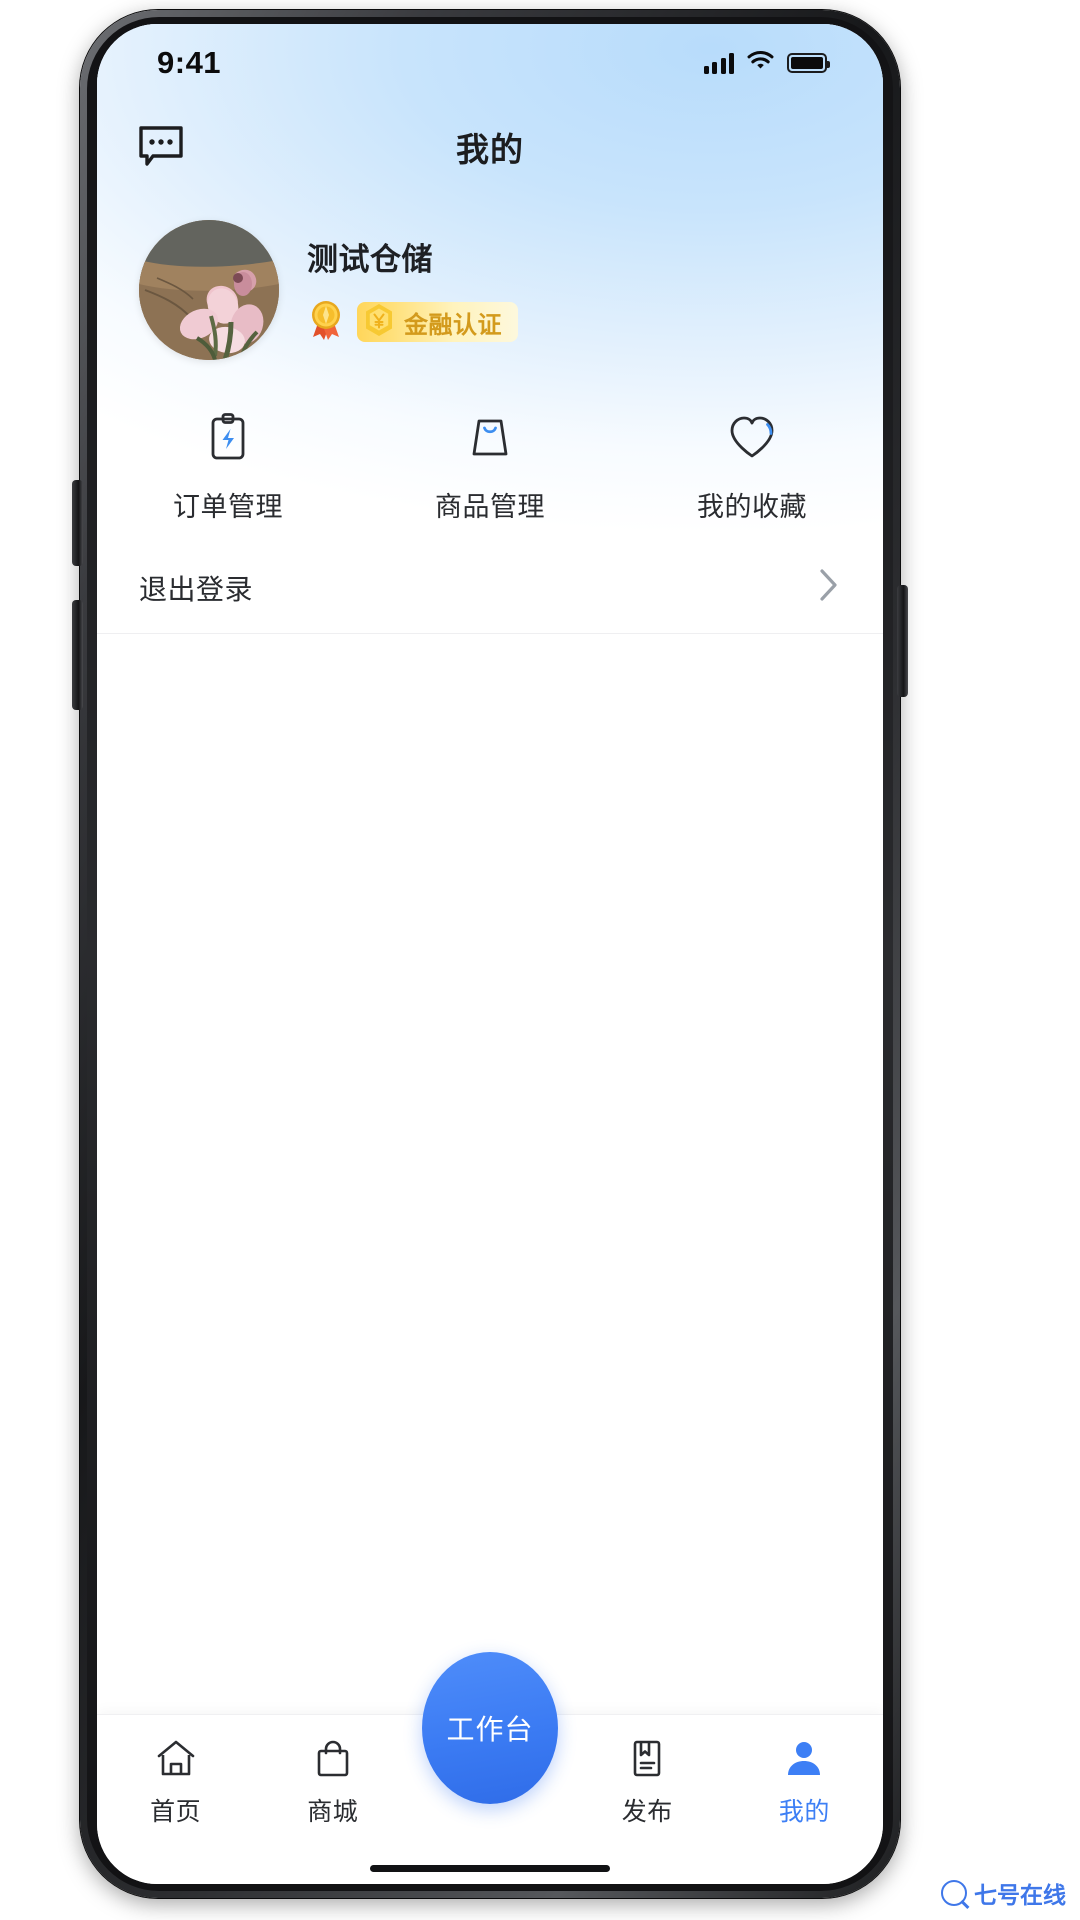 This screenshot has height=1920, width=1080. What do you see at coordinates (176, 1812) in the screenshot?
I see `tab-label: 首页` at bounding box center [176, 1812].